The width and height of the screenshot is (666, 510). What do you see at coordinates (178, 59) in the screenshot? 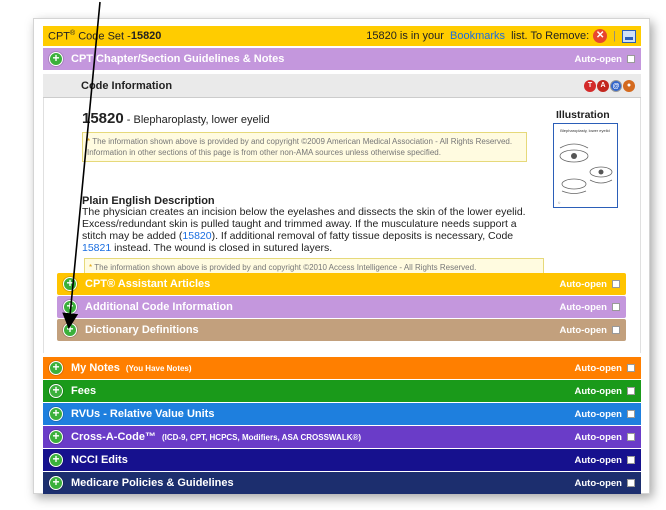
I see `section-label: CPT Chapter/Section Guidelines & Notes` at bounding box center [178, 59].